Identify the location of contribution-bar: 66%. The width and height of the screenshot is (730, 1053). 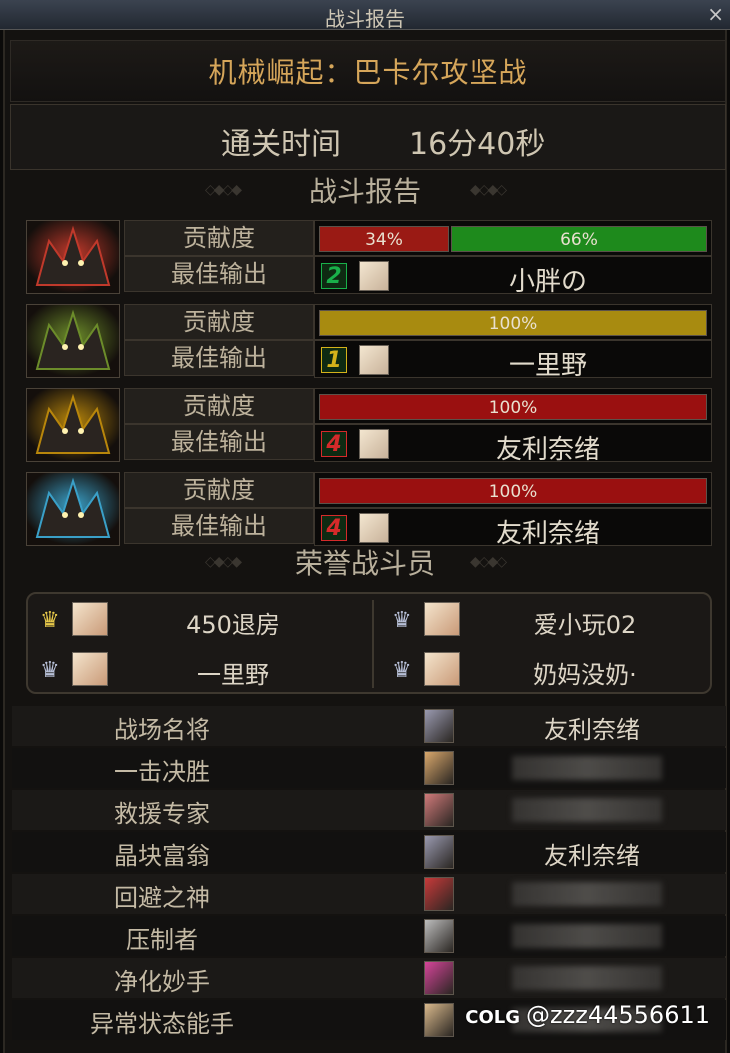
(579, 239).